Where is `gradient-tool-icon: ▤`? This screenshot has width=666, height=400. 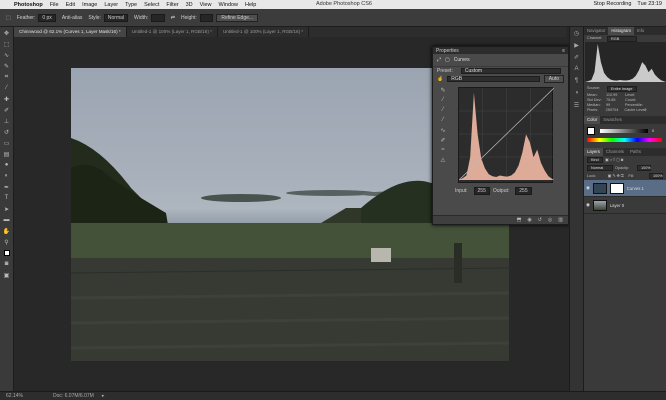
gradient-tool-icon: ▤ is located at coordinates (7, 154).